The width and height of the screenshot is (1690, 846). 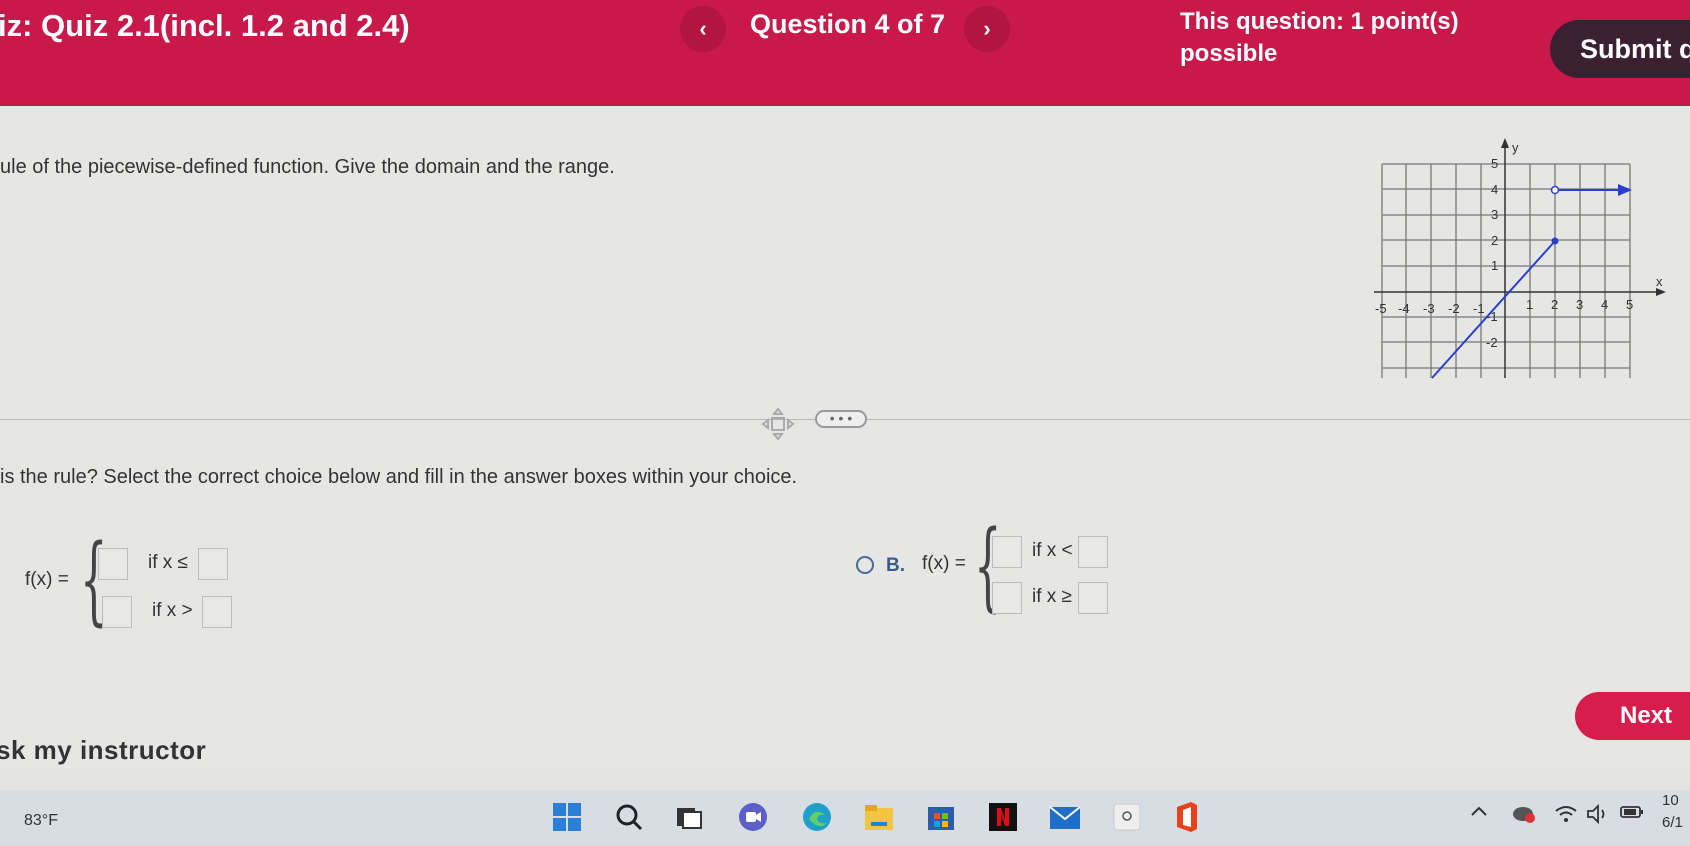 What do you see at coordinates (1492, 342) in the screenshot?
I see `y-tick: -2` at bounding box center [1492, 342].